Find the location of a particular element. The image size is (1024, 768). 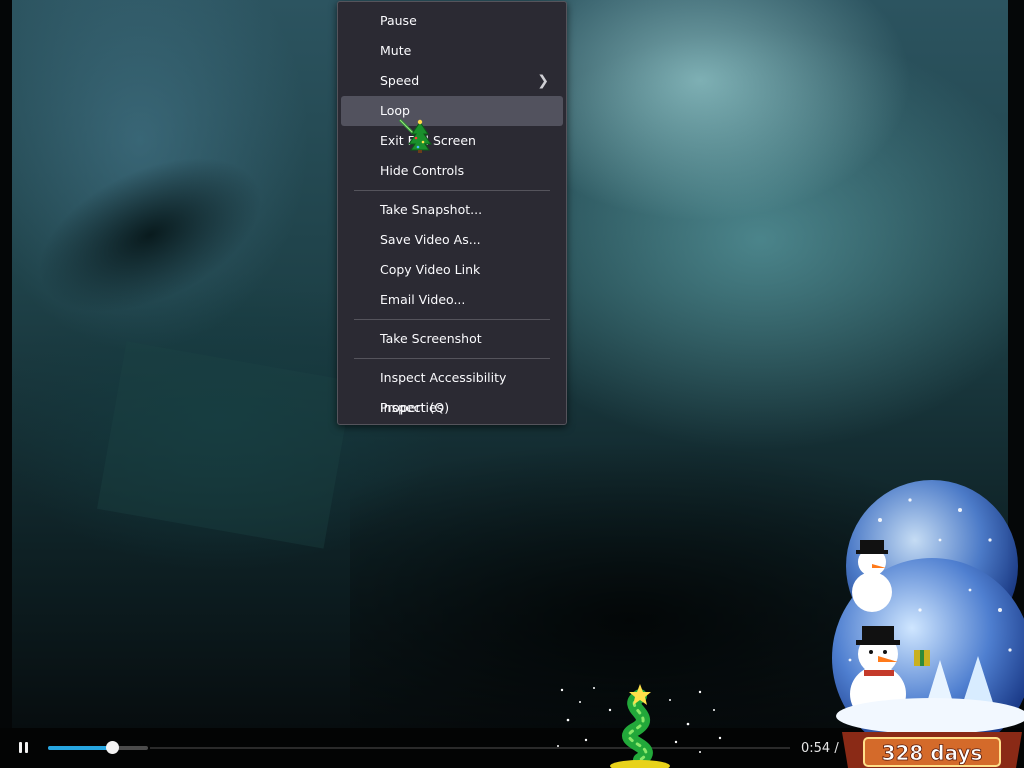

menu-item-speed: Speed ❯ is located at coordinates (452, 81).